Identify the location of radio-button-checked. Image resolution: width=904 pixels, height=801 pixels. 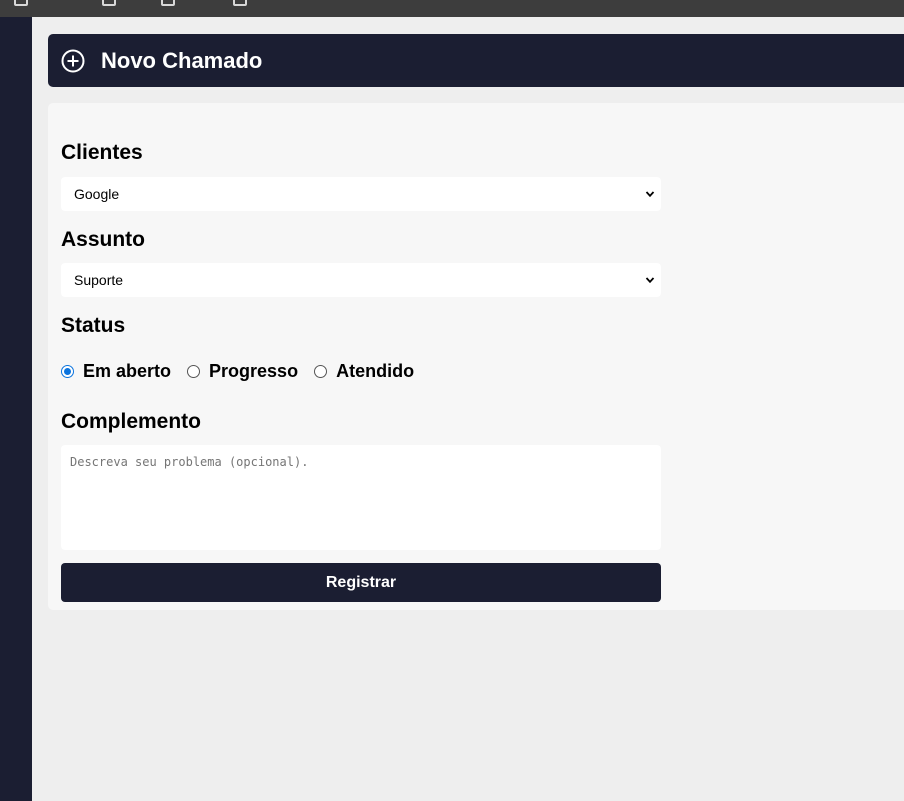
(67, 371).